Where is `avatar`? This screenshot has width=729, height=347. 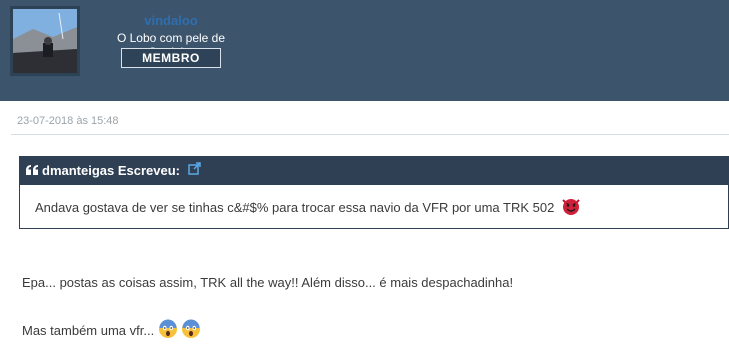
avatar is located at coordinates (45, 41).